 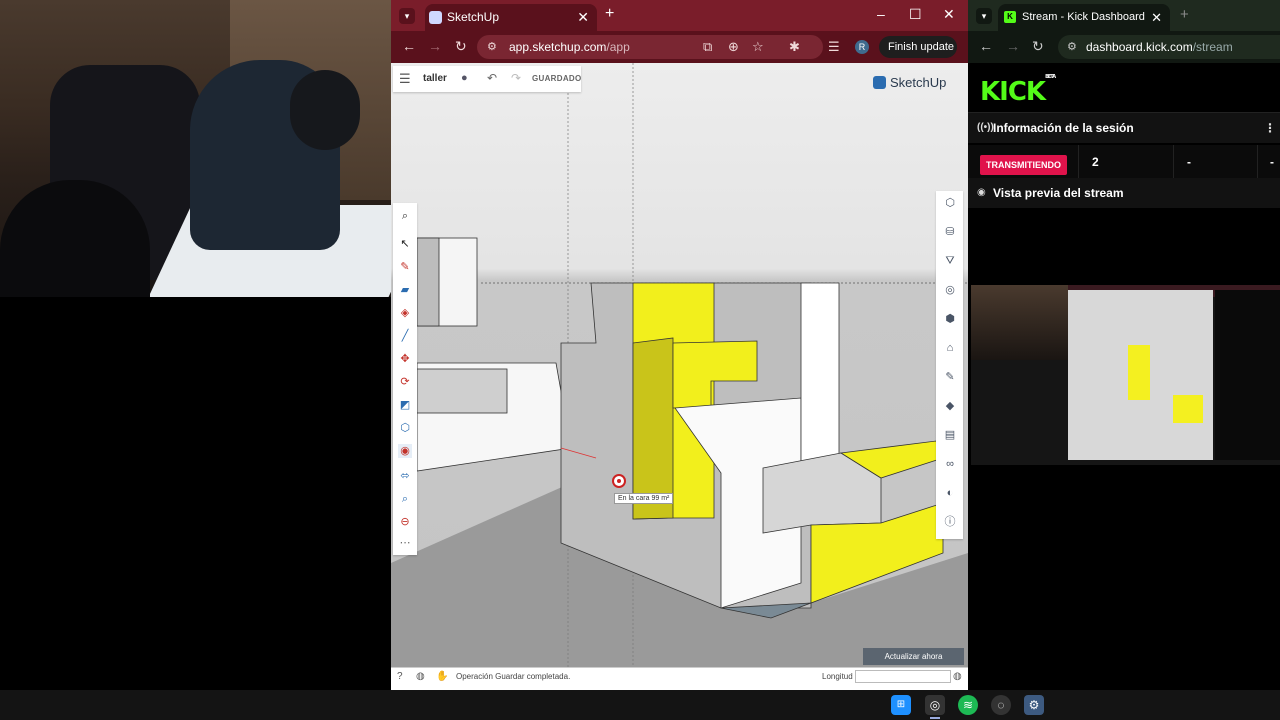 What do you see at coordinates (950, 232) in the screenshot?
I see `components-icon: ⛁` at bounding box center [950, 232].